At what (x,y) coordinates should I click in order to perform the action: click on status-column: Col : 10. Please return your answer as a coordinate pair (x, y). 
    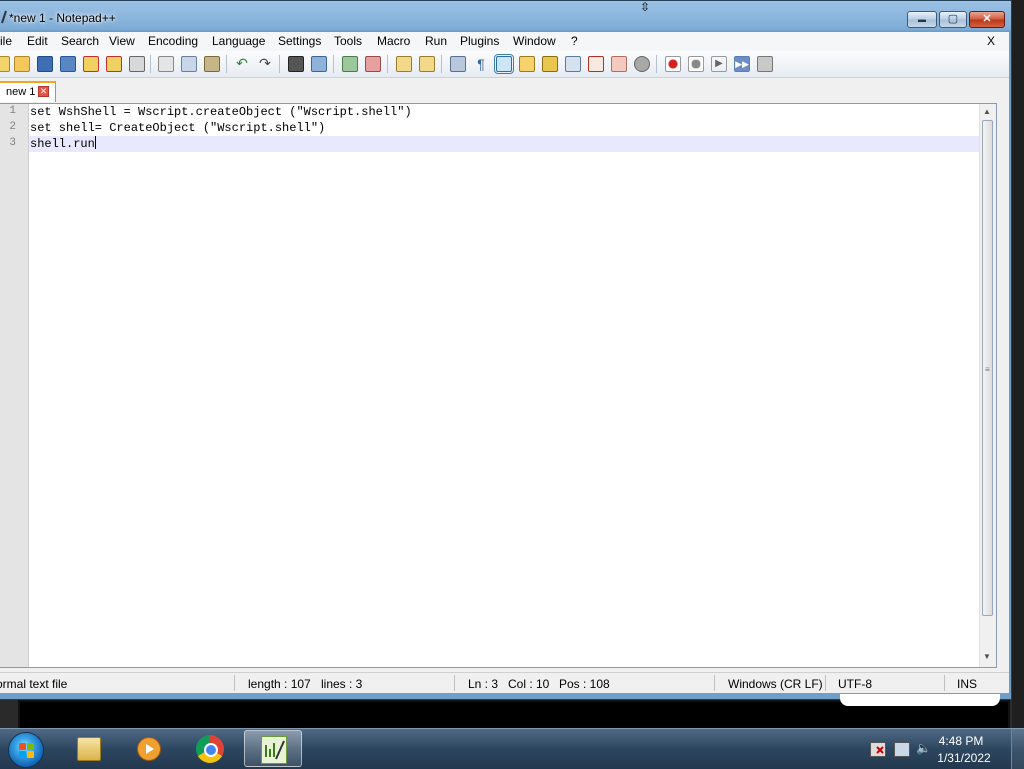
    Looking at the image, I should click on (529, 684).